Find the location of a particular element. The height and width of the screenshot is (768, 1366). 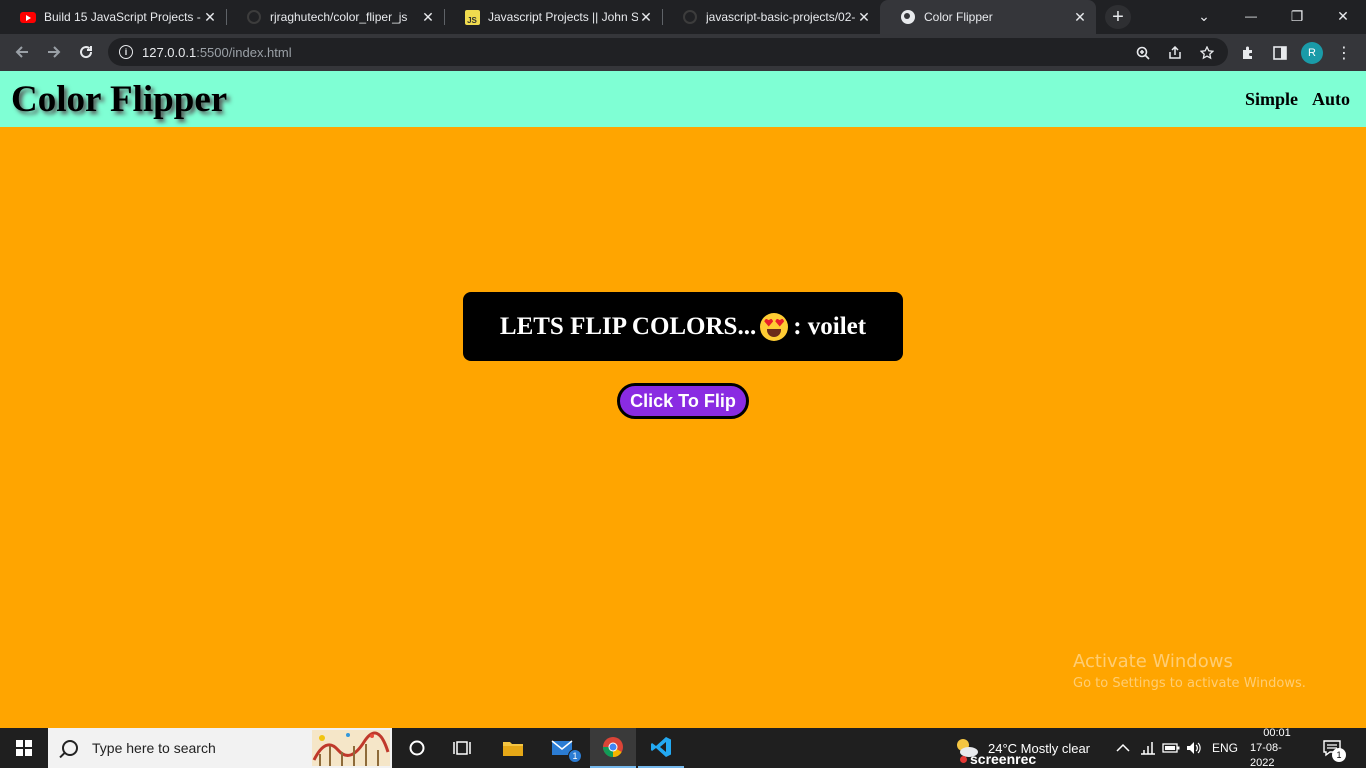

tab-title: Build 15 JavaScript Projects - is located at coordinates (122, 17).